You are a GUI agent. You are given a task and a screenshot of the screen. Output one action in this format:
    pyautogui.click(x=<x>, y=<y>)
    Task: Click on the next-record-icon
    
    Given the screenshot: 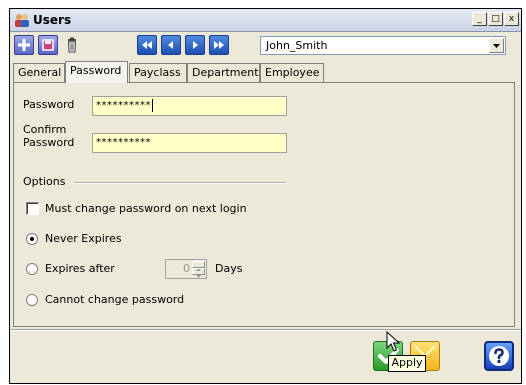 What is the action you would take?
    pyautogui.click(x=195, y=45)
    